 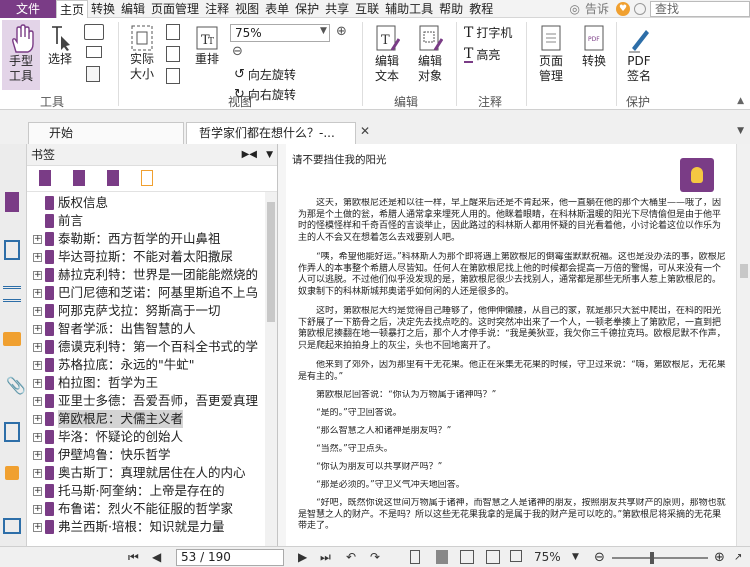 I want to click on bookmark-properties-icon, so click(x=147, y=178).